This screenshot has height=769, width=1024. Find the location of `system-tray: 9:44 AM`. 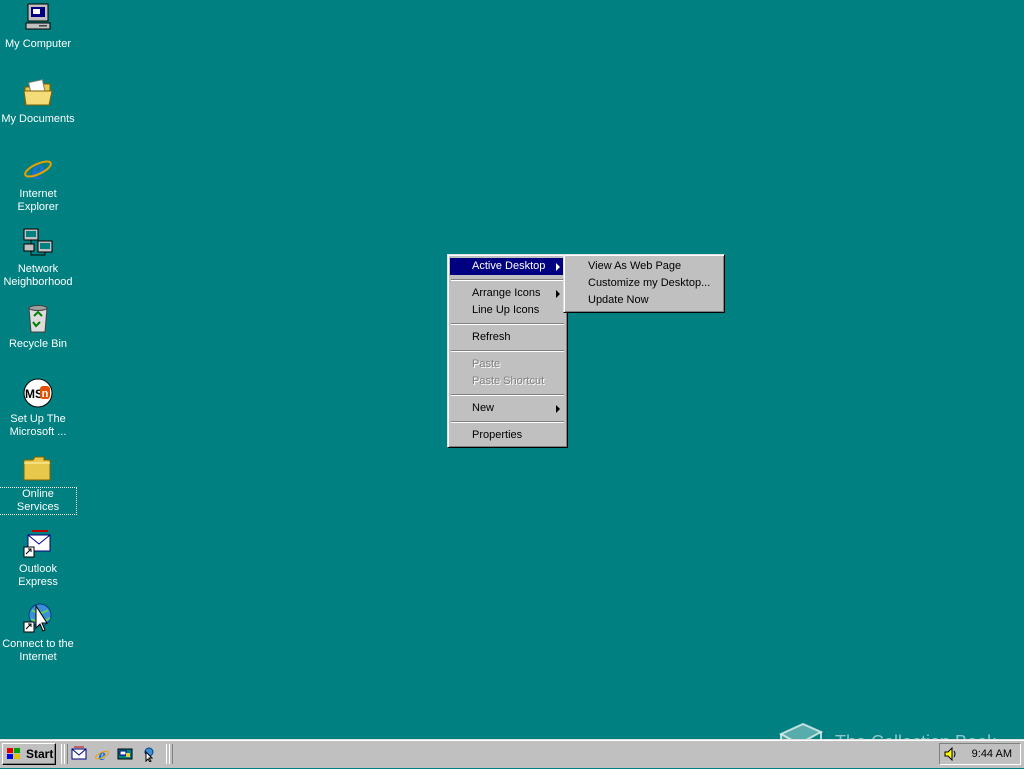

system-tray: 9:44 AM is located at coordinates (980, 754).